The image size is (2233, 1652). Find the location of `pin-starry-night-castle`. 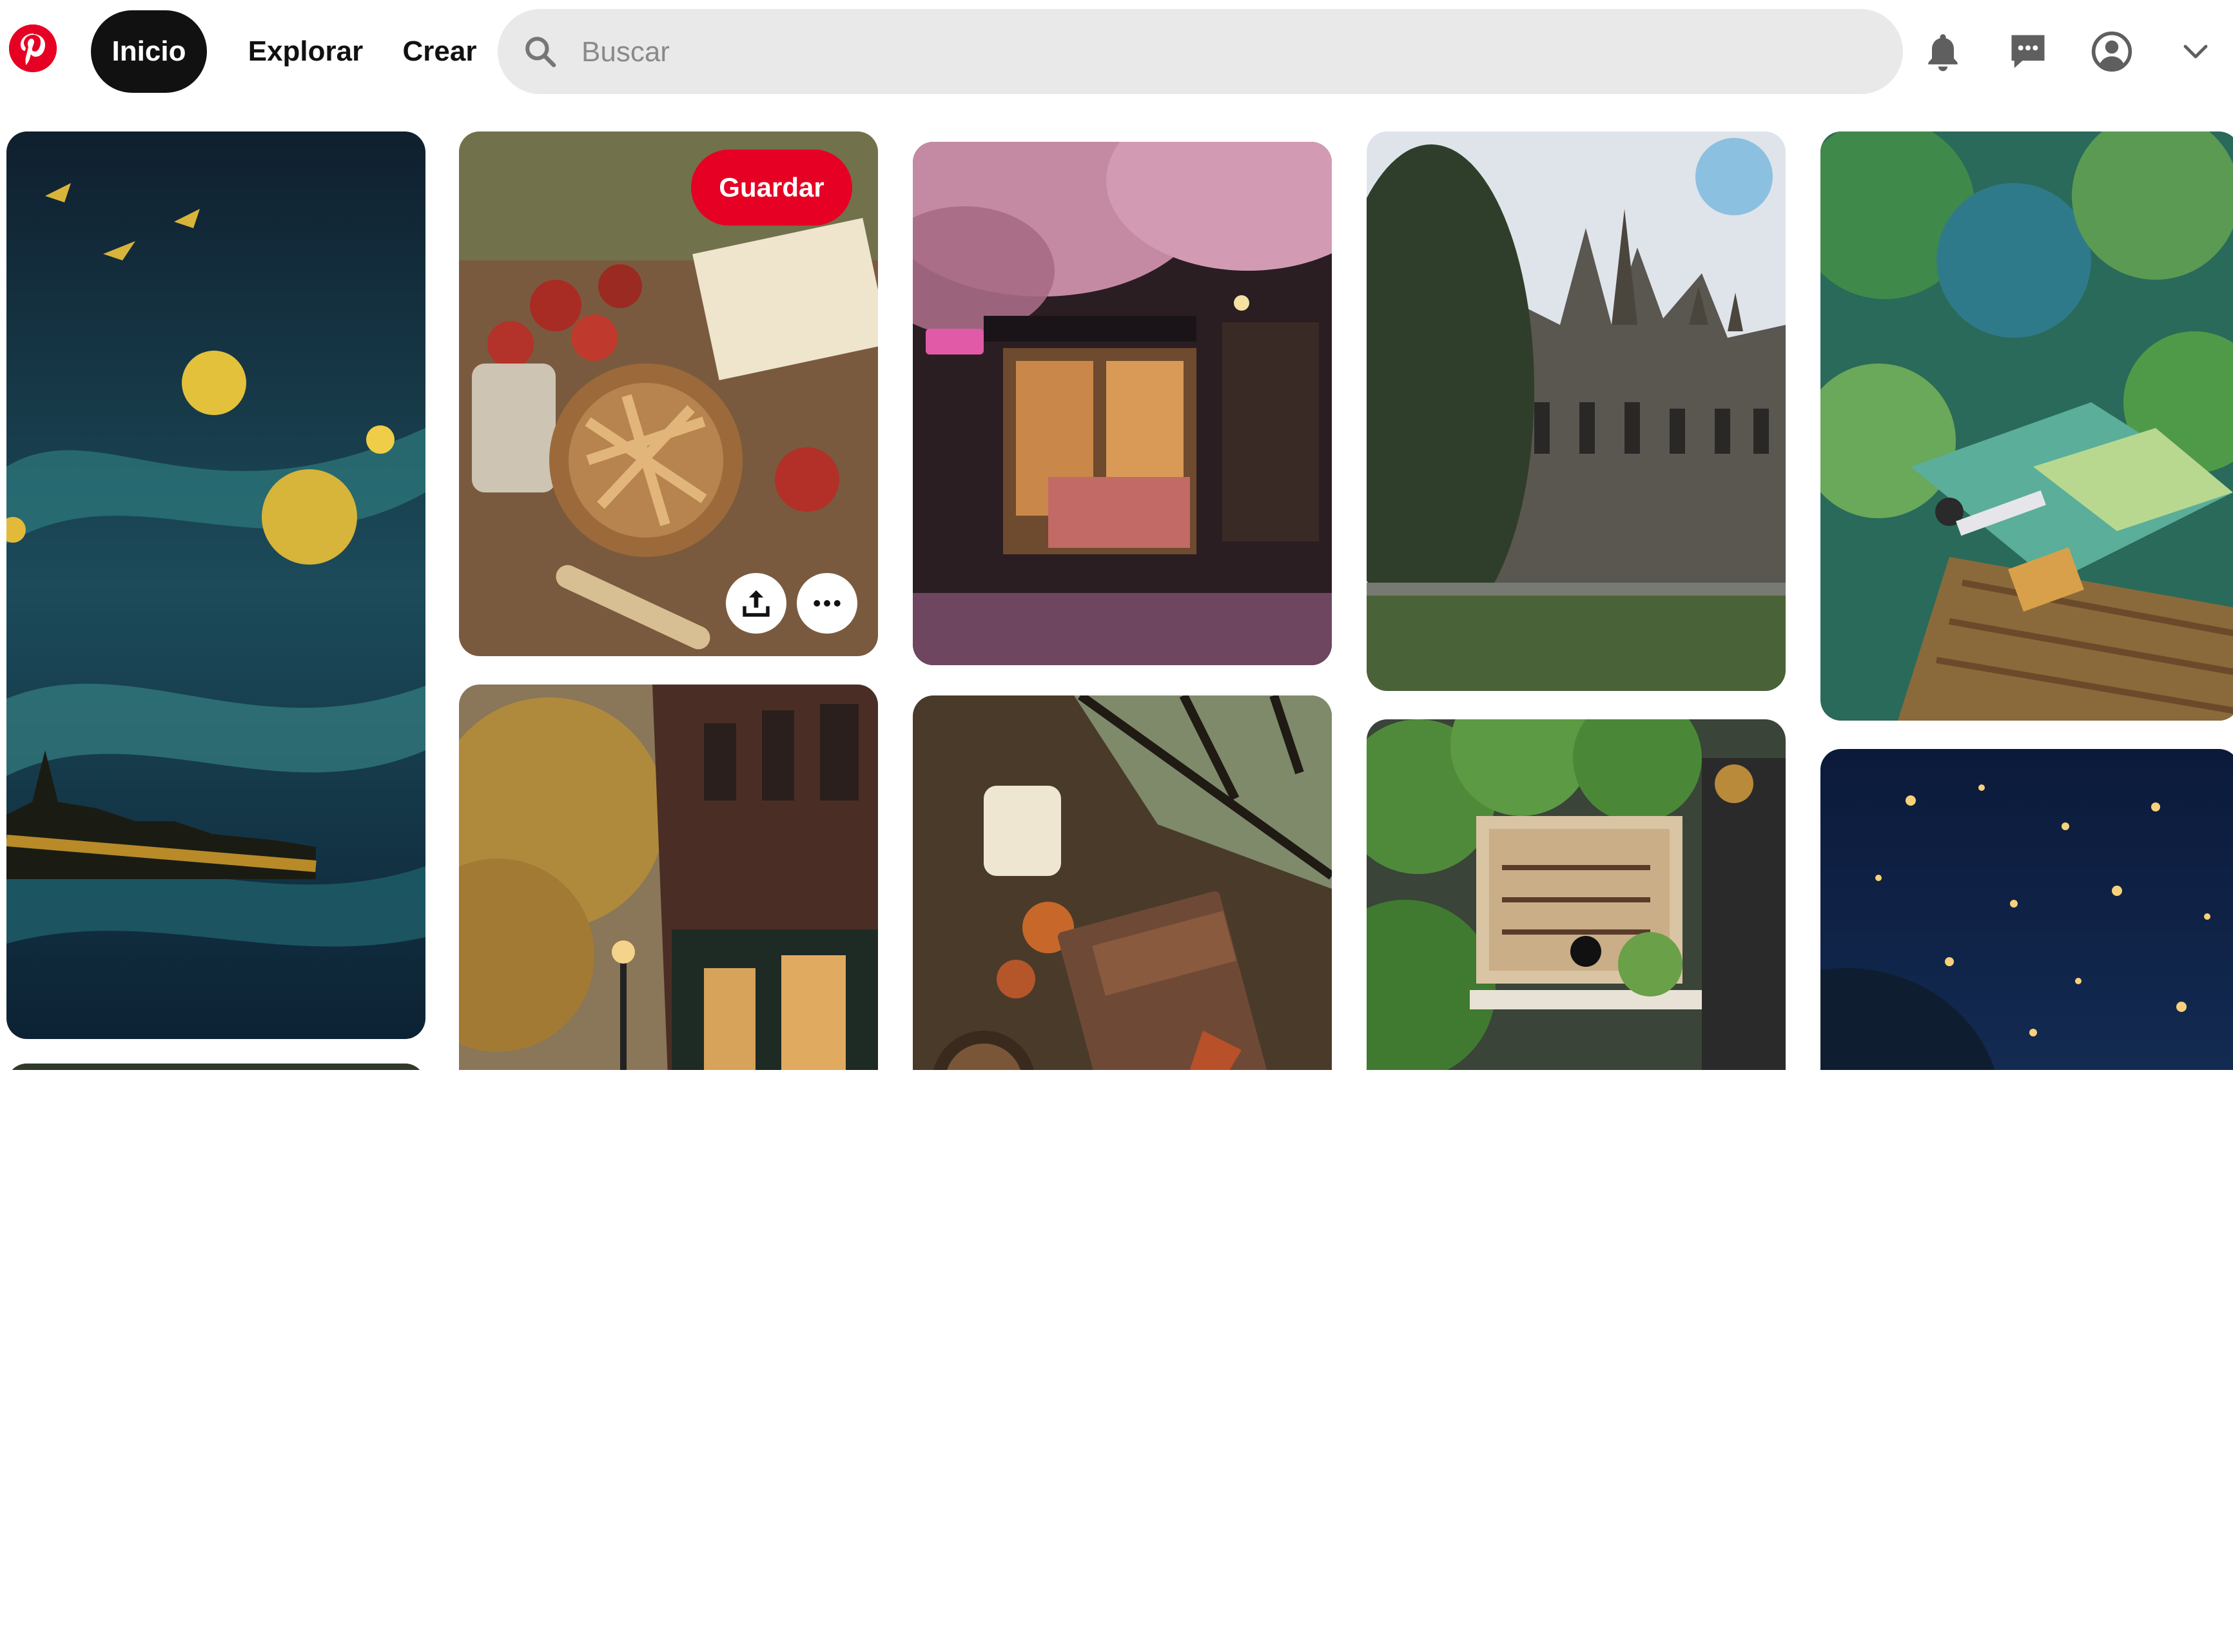

pin-starry-night-castle is located at coordinates (215, 585).